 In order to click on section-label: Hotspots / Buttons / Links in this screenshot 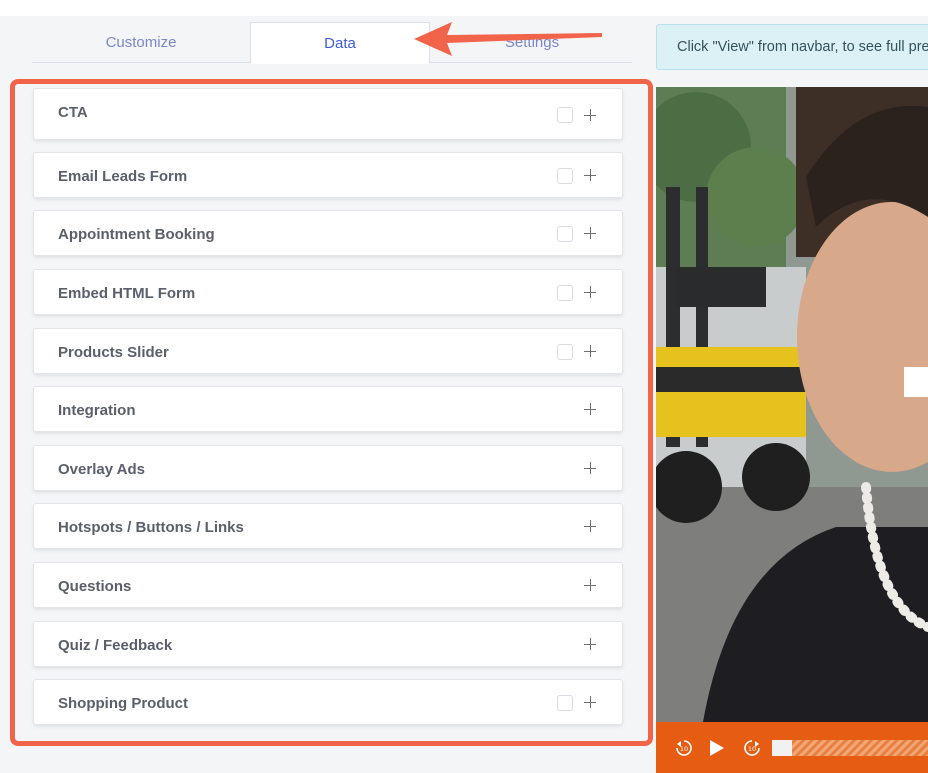, I will do `click(151, 527)`.